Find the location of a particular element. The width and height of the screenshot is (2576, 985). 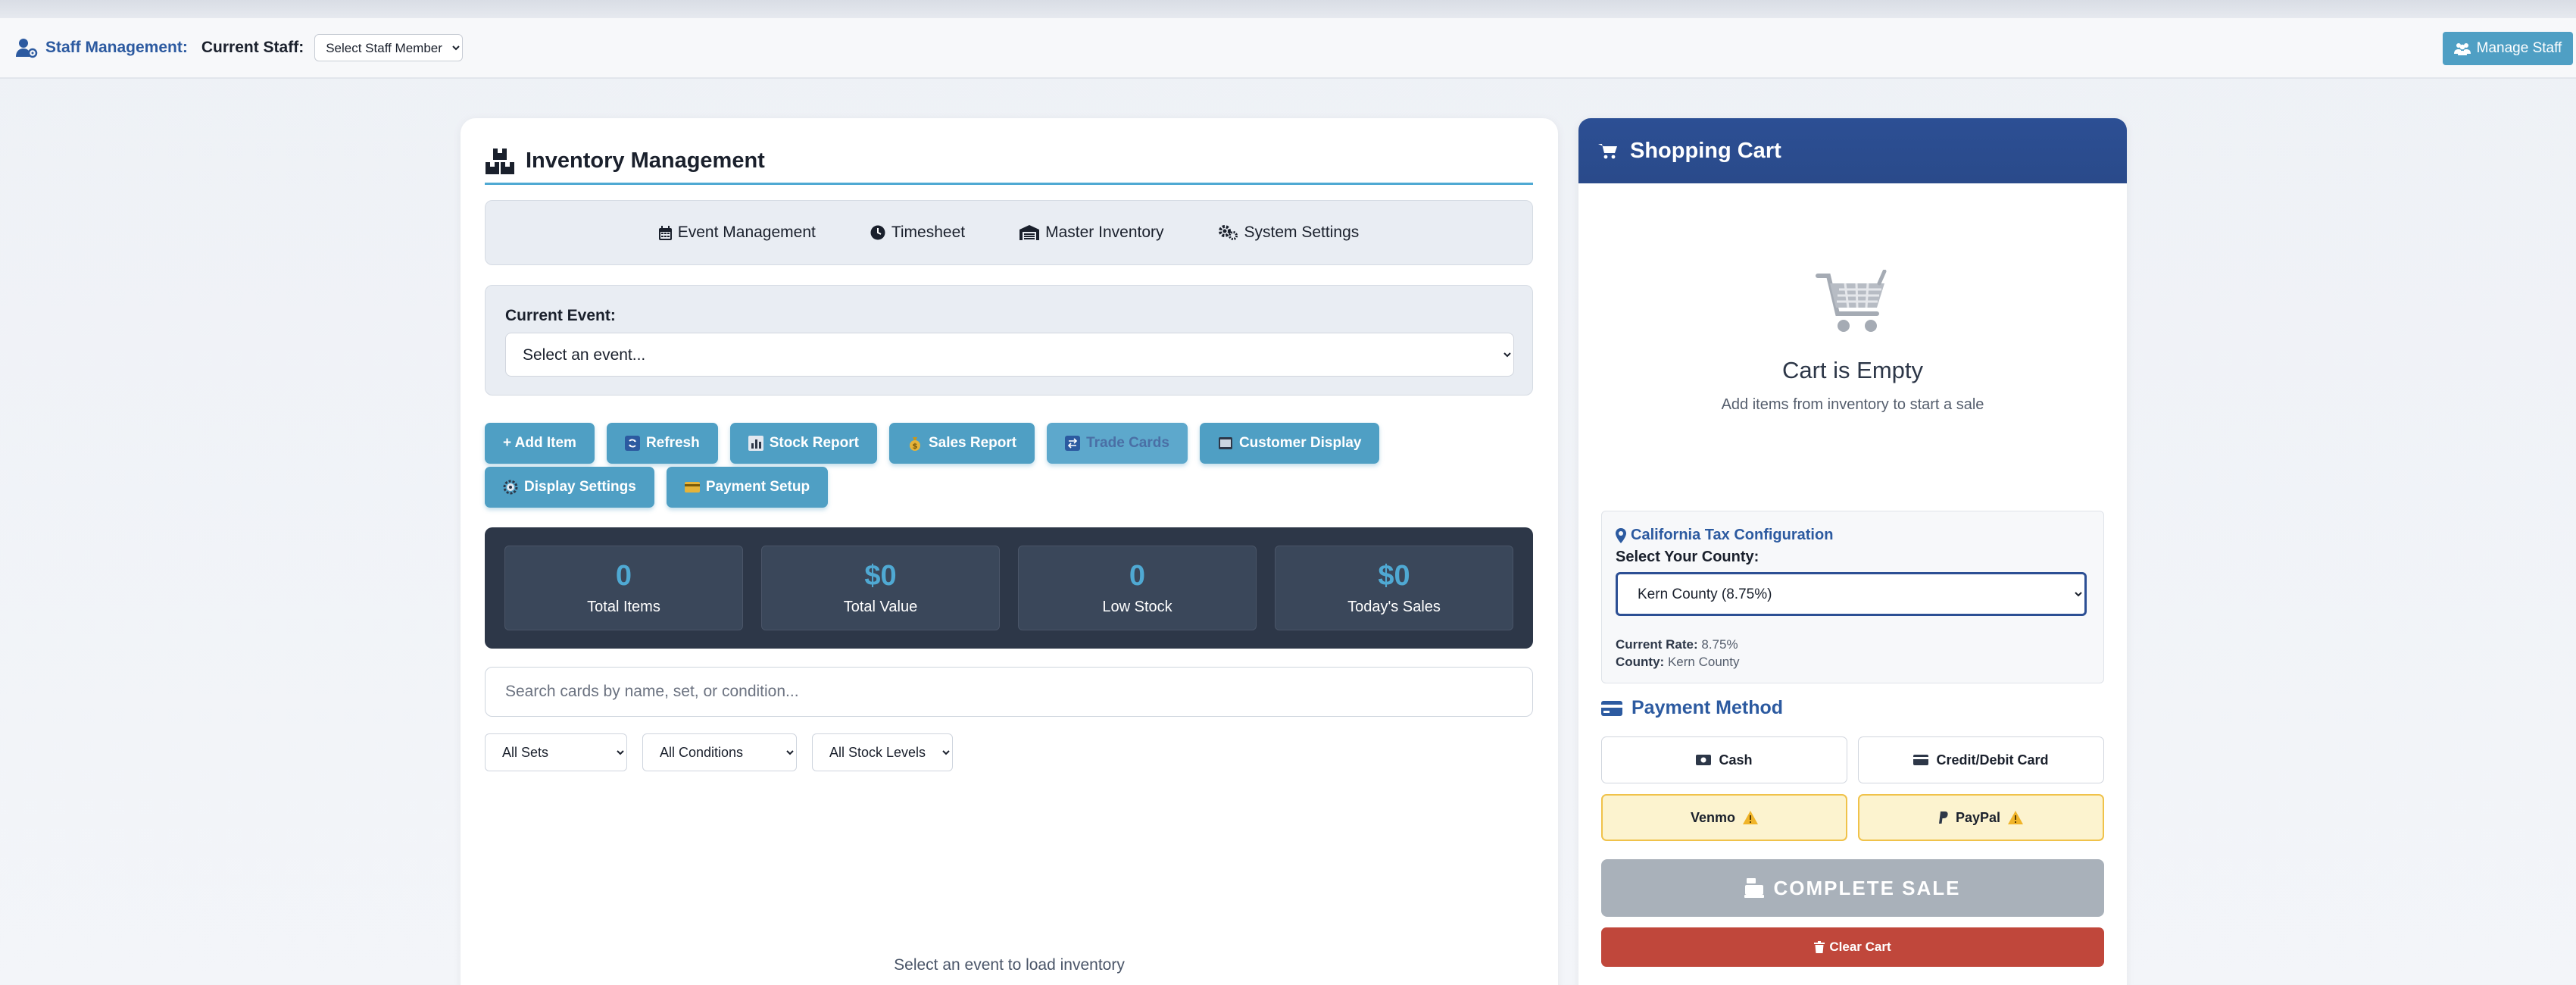

stat-todays-sales-label: Today's Sales is located at coordinates (1394, 607).